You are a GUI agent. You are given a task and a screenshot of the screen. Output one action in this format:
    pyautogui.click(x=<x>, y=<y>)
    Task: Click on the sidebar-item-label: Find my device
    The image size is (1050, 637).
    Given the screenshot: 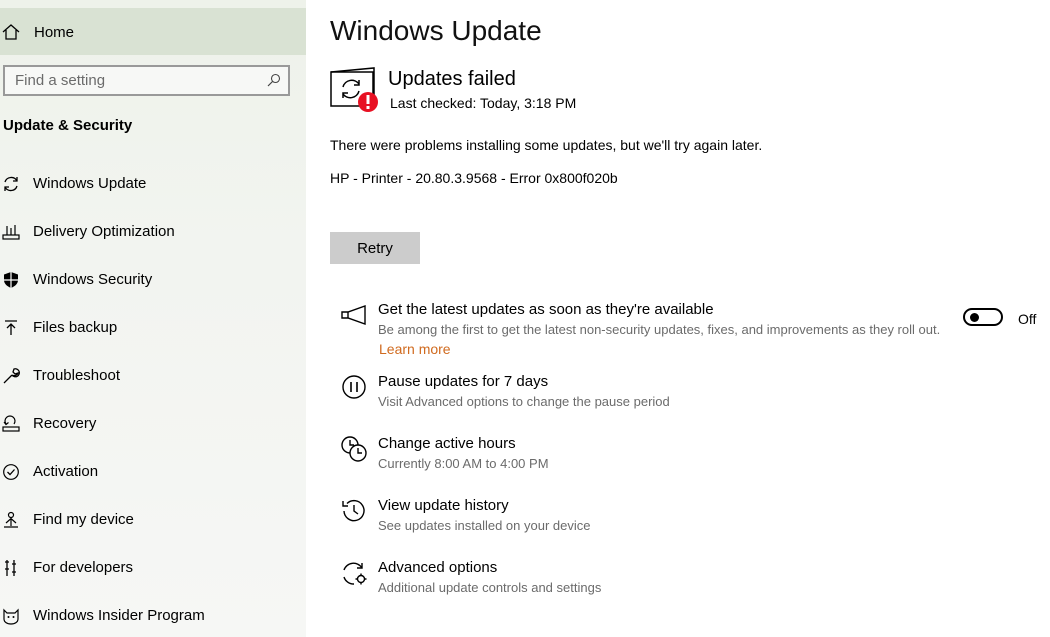 What is the action you would take?
    pyautogui.click(x=83, y=519)
    